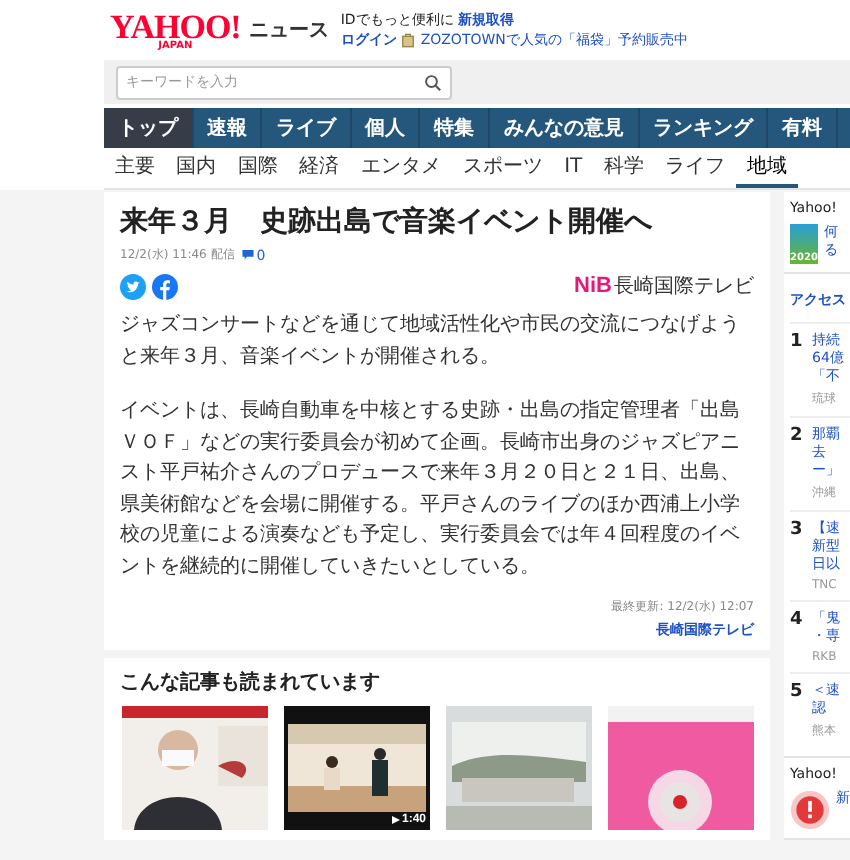  Describe the element at coordinates (664, 286) in the screenshot. I see `broadcaster-logo: NiB長崎国際テレビ` at that location.